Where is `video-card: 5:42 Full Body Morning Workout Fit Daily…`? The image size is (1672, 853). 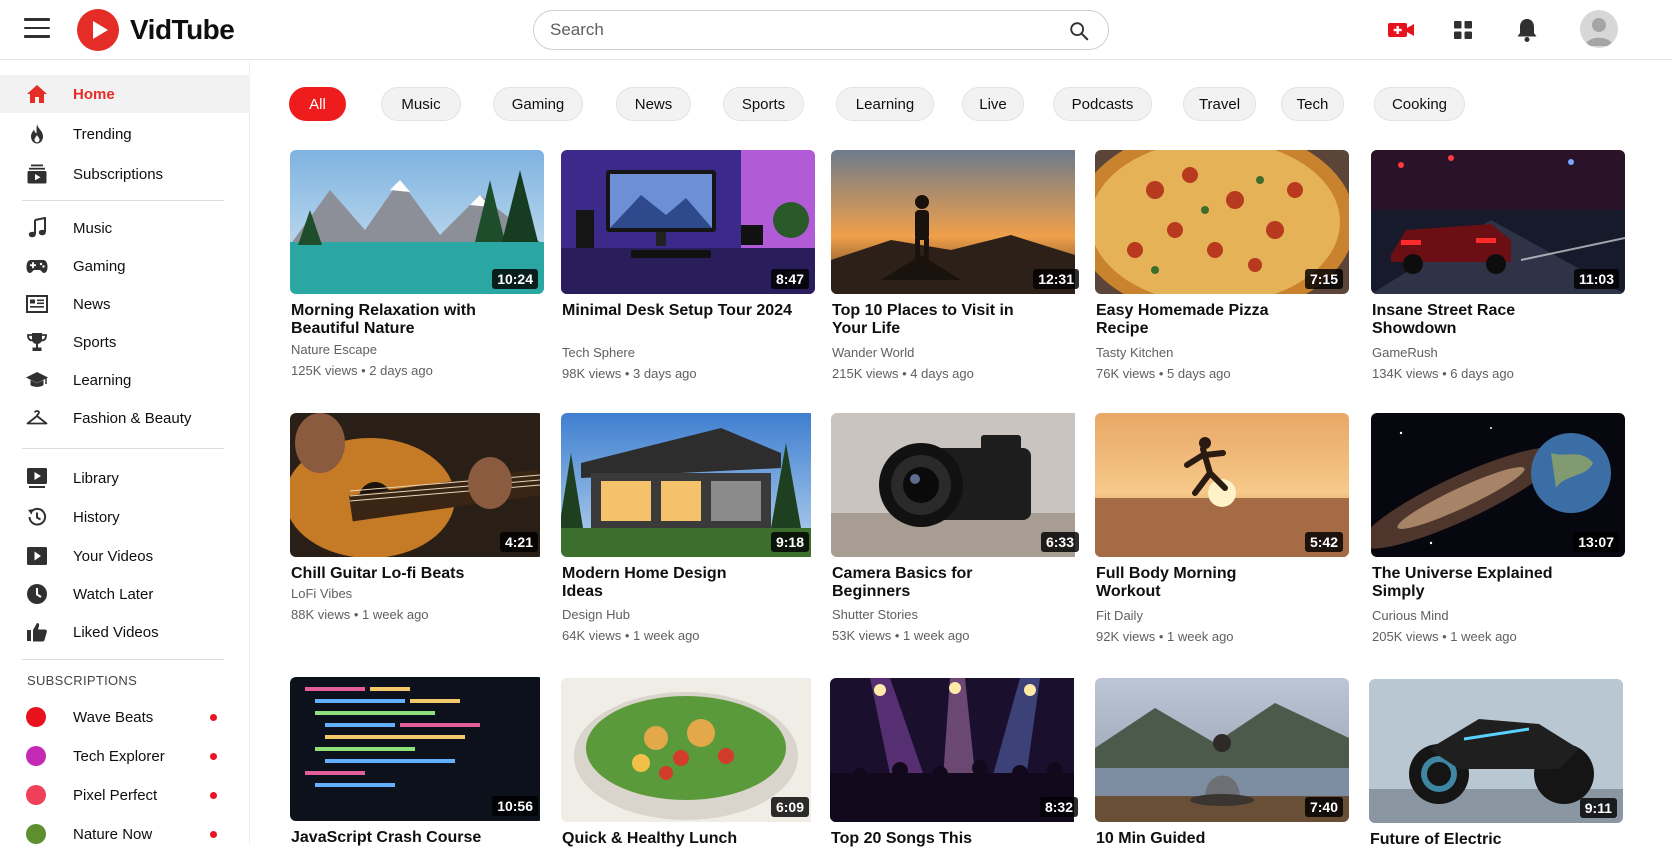
video-card: 5:42 Full Body Morning Workout Fit Daily… is located at coordinates (1222, 533).